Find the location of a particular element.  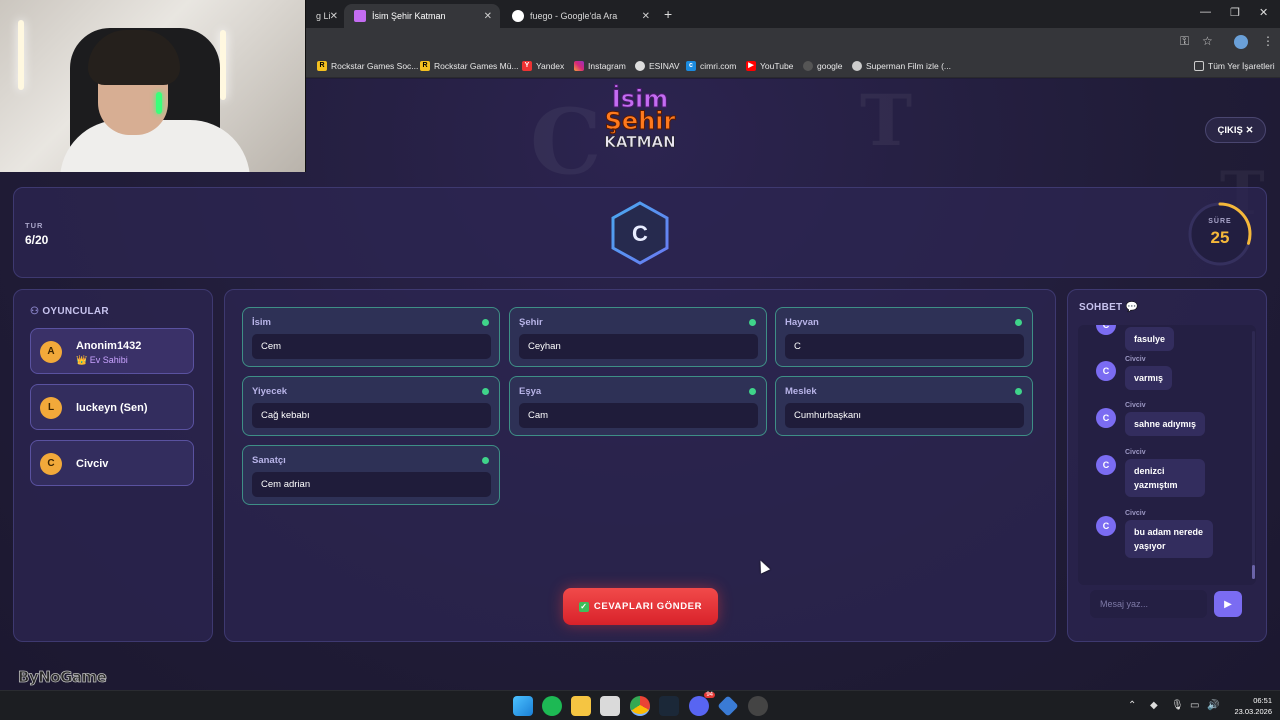

chat-scrollbar is located at coordinates (1253, 455).